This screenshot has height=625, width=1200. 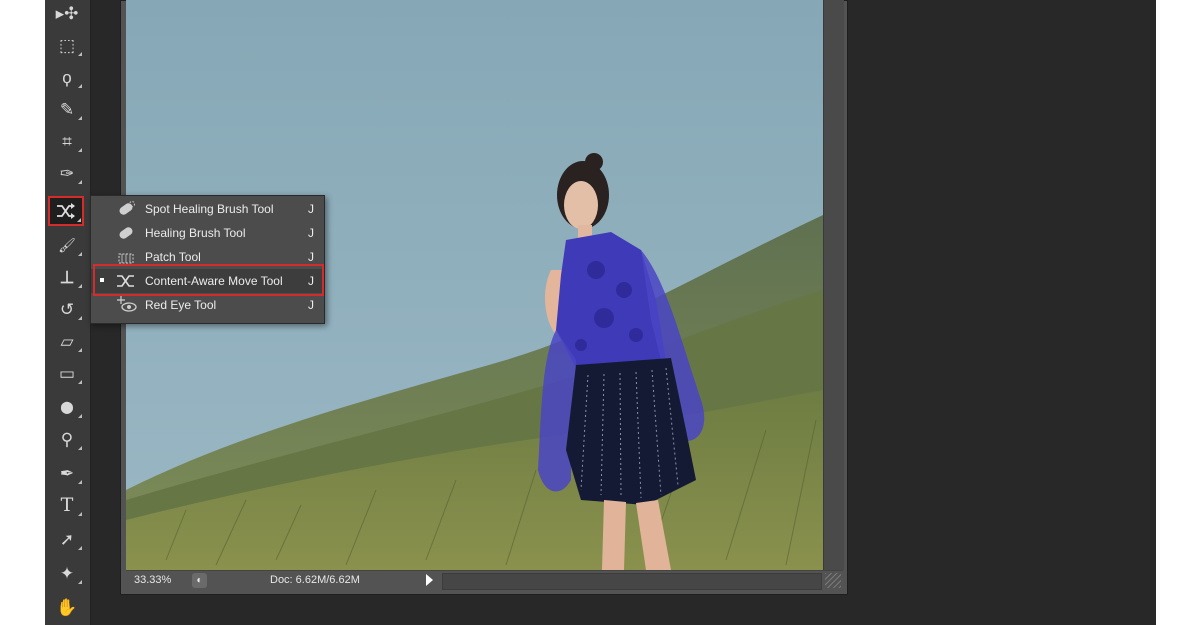 I want to click on spot-healing-brush-icon, so click(x=127, y=208).